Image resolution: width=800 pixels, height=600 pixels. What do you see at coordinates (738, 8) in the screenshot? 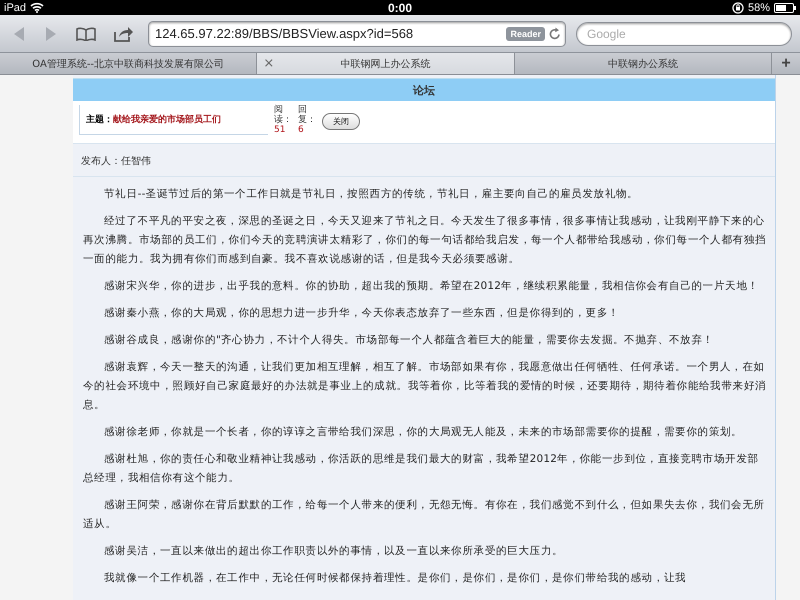
I see `rotation-lock-icon` at bounding box center [738, 8].